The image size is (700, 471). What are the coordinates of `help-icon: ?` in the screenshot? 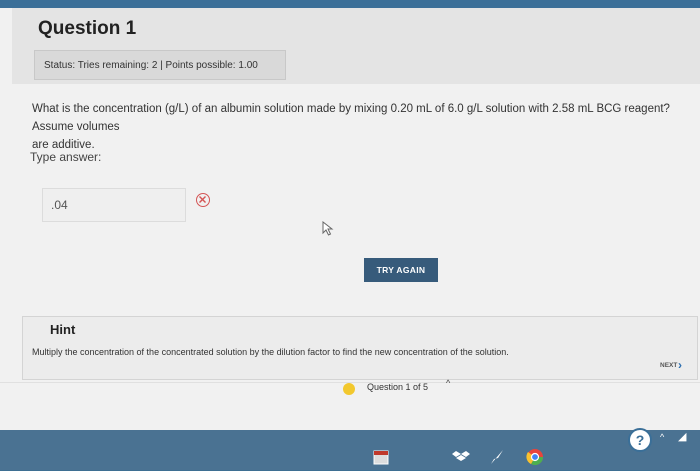 It's located at (640, 440).